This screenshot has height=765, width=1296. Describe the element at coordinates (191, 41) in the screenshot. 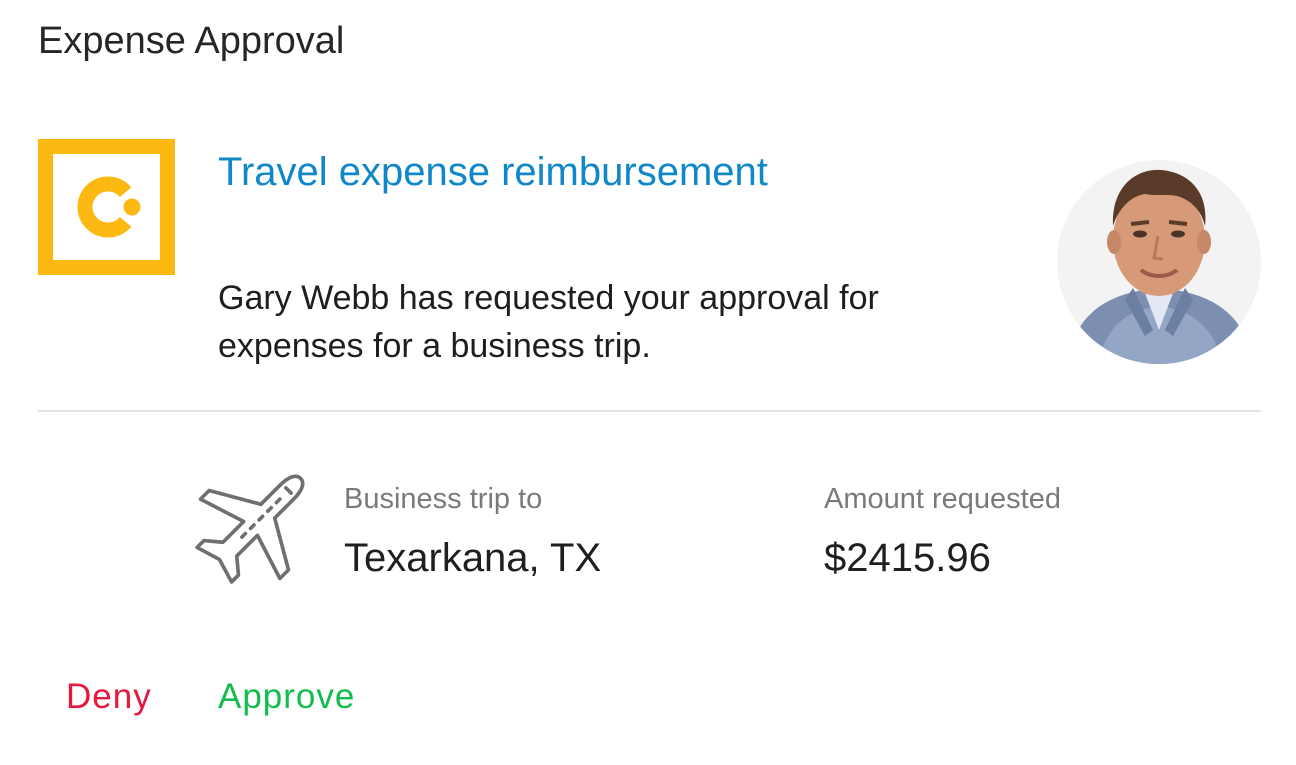

I see `page-title: Expense Approval` at that location.